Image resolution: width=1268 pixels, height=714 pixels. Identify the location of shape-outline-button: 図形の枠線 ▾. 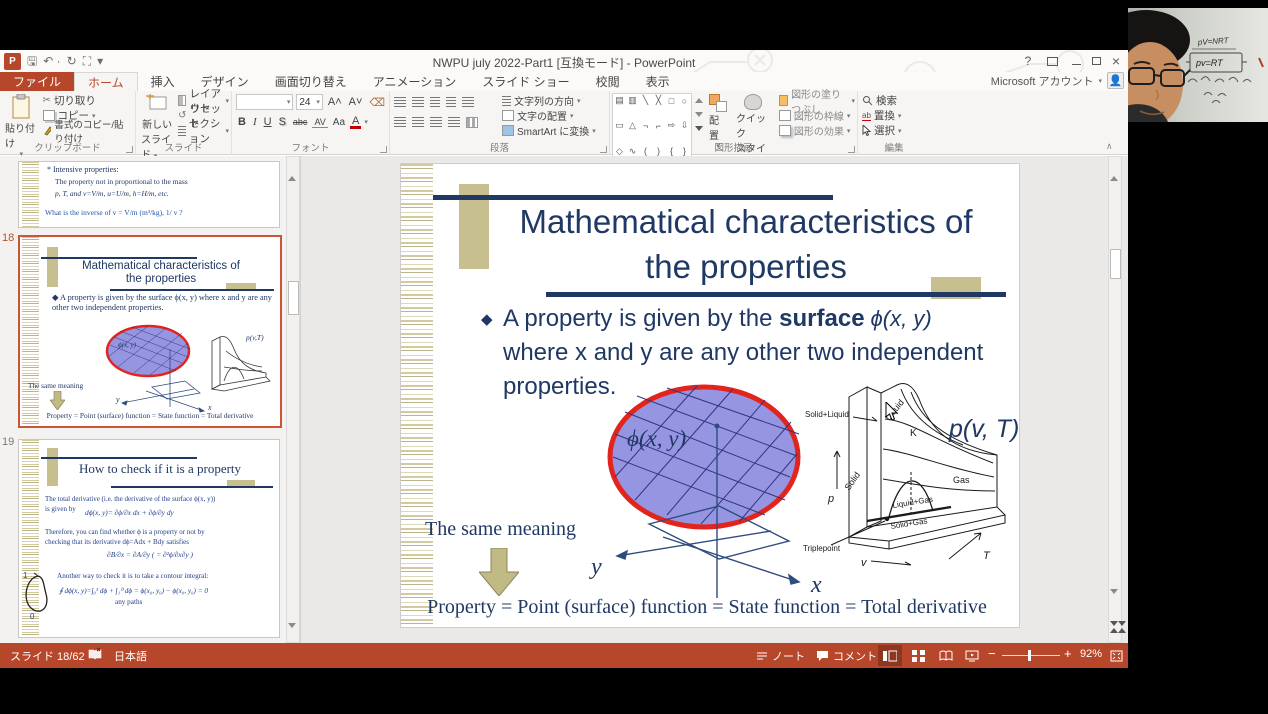
(816, 115).